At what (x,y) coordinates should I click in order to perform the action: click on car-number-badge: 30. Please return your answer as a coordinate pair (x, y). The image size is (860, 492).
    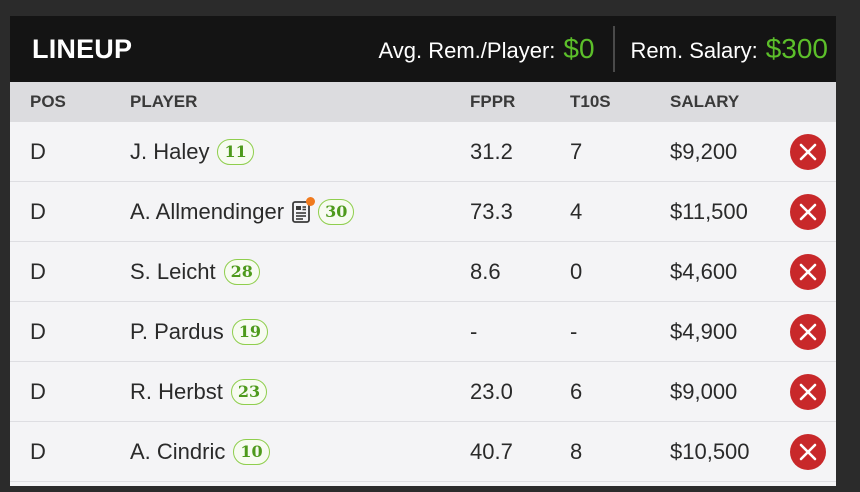
    Looking at the image, I should click on (336, 211).